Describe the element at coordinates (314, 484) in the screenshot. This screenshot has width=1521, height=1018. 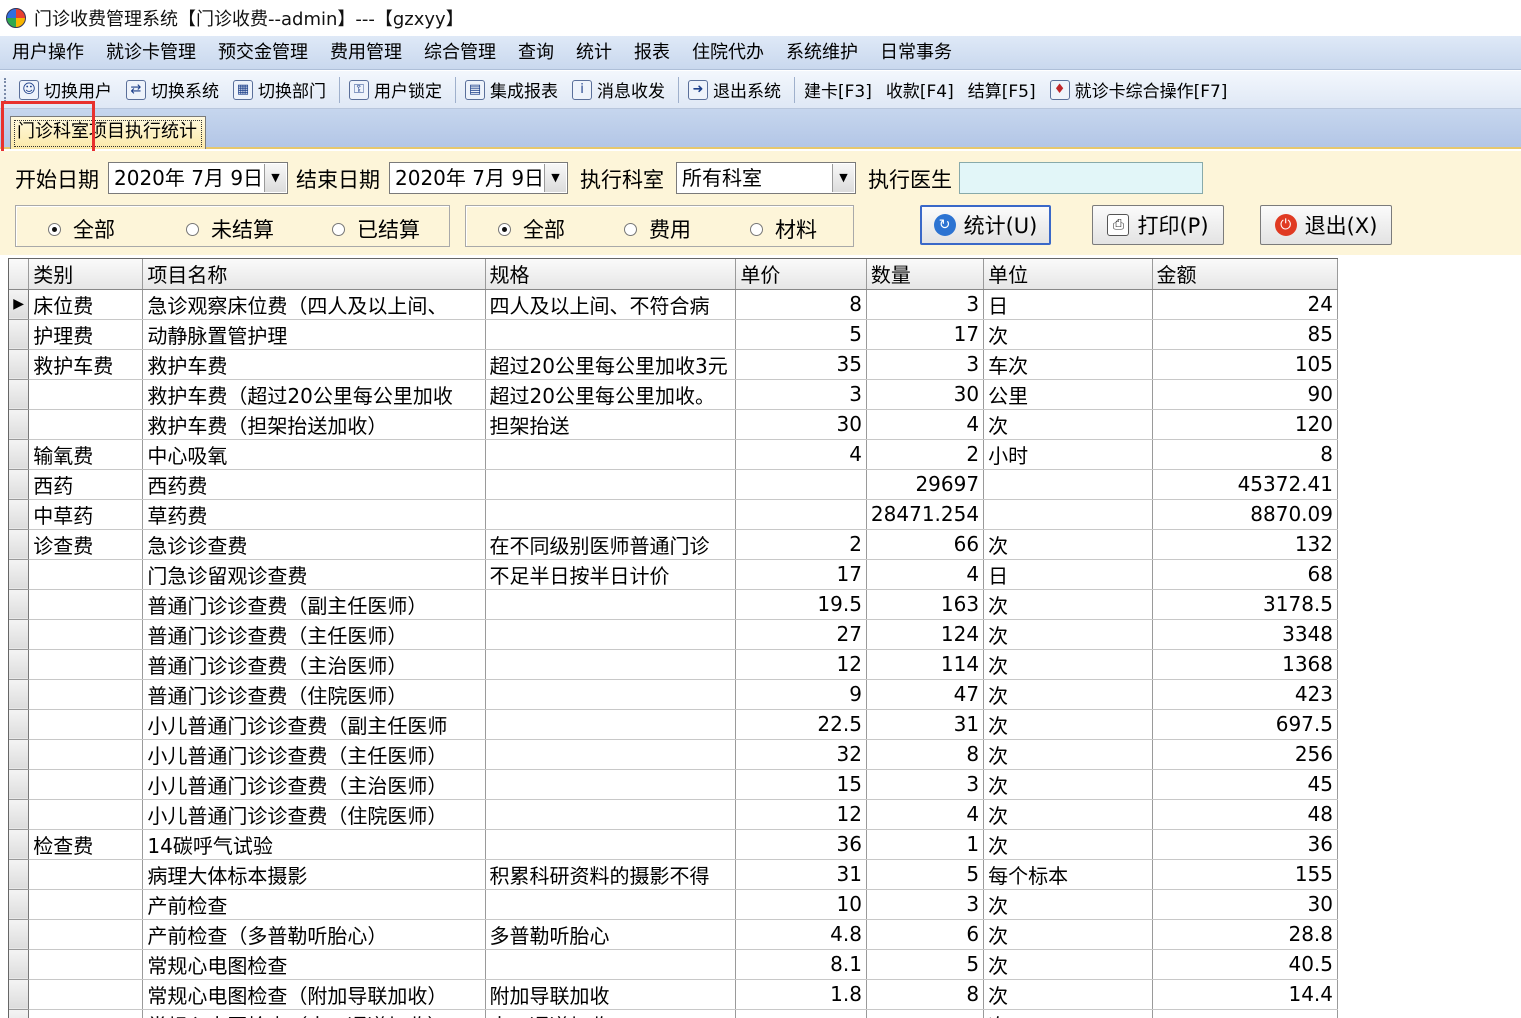
I see `cell-item-name: 西药费` at that location.